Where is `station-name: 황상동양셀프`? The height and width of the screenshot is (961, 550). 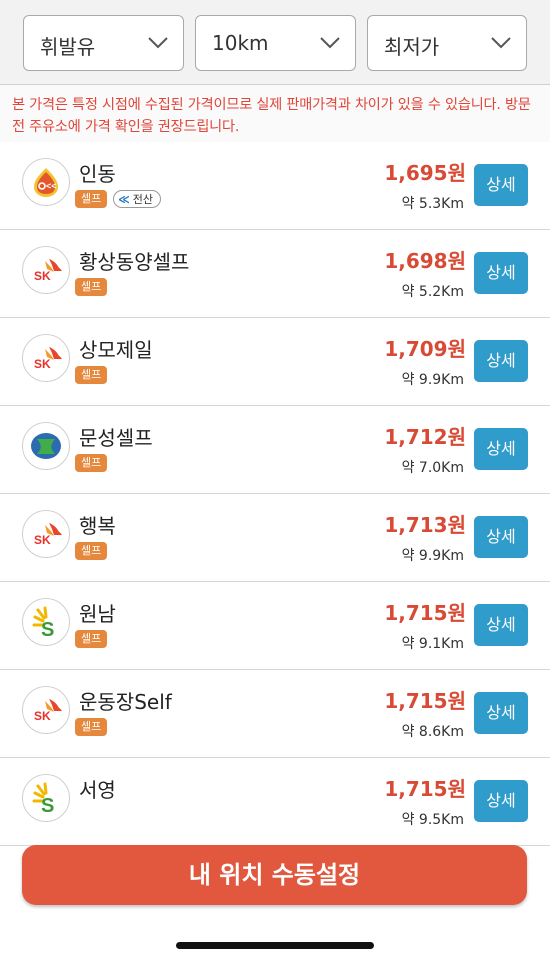
station-name: 황상동양셀프 is located at coordinates (134, 262).